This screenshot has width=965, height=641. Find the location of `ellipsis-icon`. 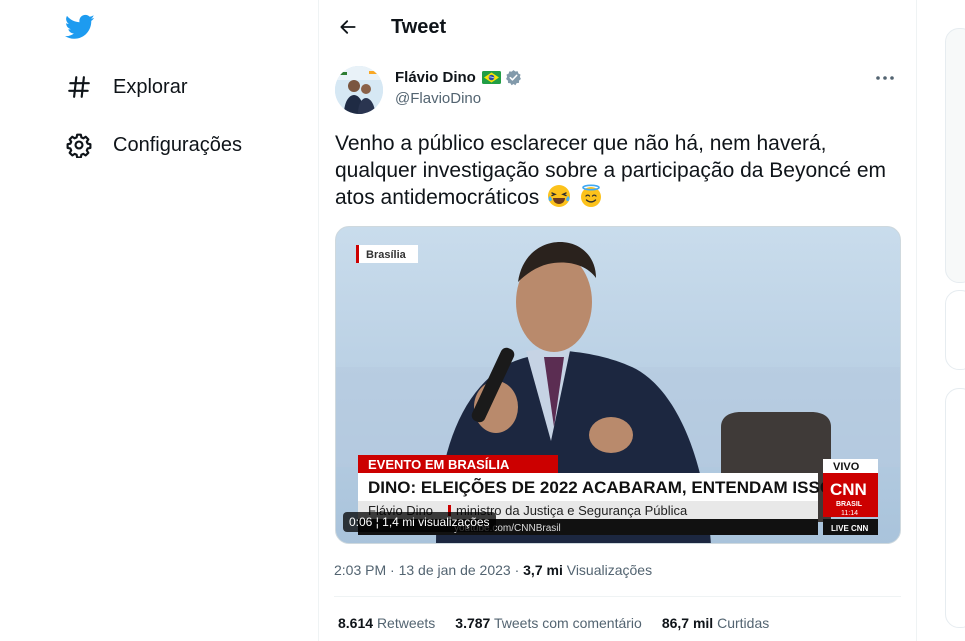

ellipsis-icon is located at coordinates (885, 78).